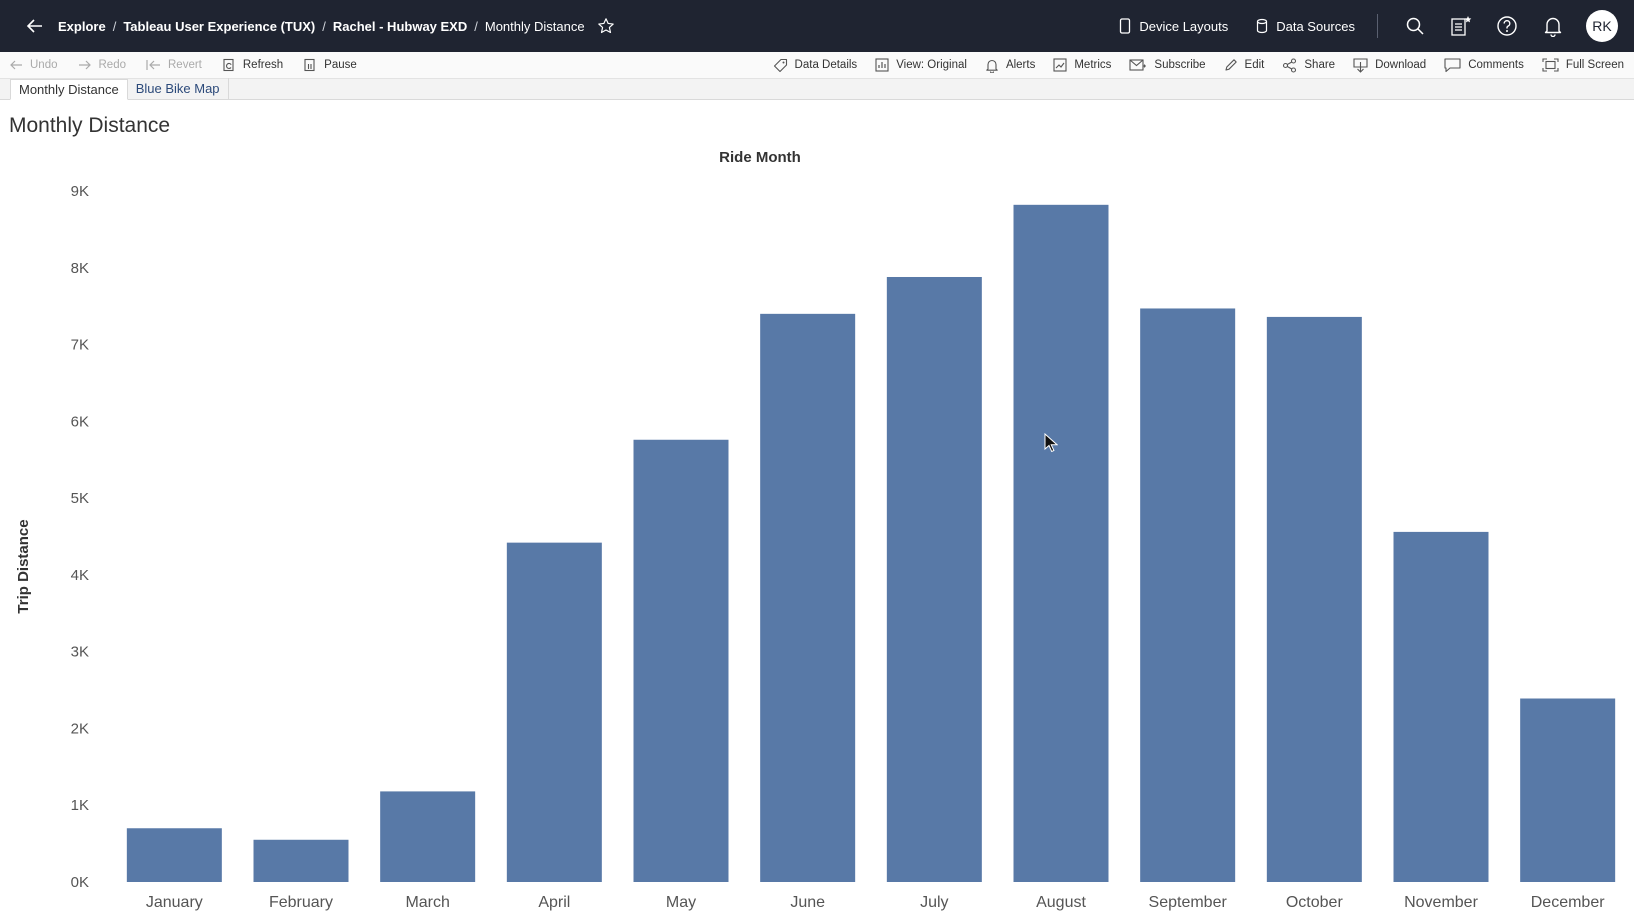  Describe the element at coordinates (178, 88) in the screenshot. I see `tab-blue-bike-map: Blue Bike Map` at that location.